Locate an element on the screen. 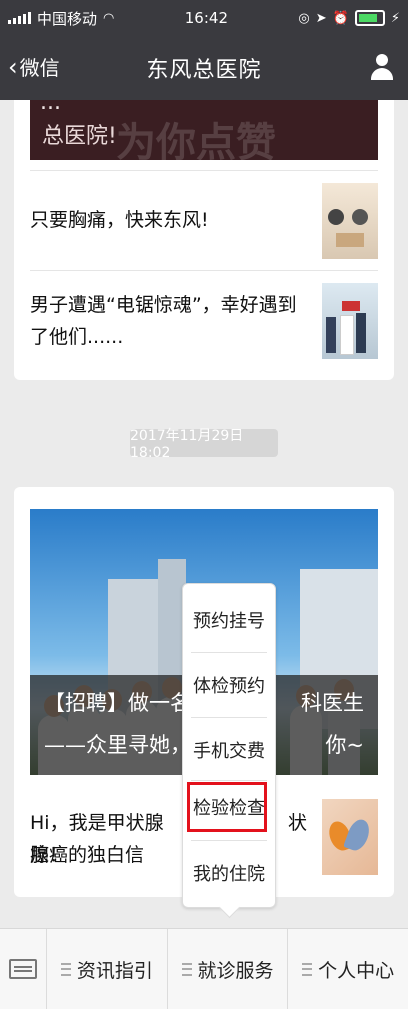 This screenshot has height=1009, width=408. wifi-icon: ◠ is located at coordinates (109, 18).